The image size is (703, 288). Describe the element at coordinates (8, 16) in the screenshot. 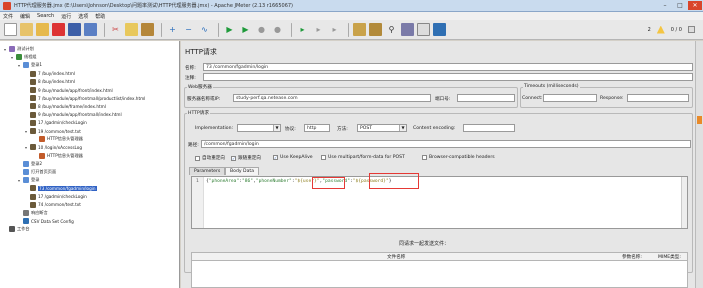

I see `menu-file: 文件` at that location.